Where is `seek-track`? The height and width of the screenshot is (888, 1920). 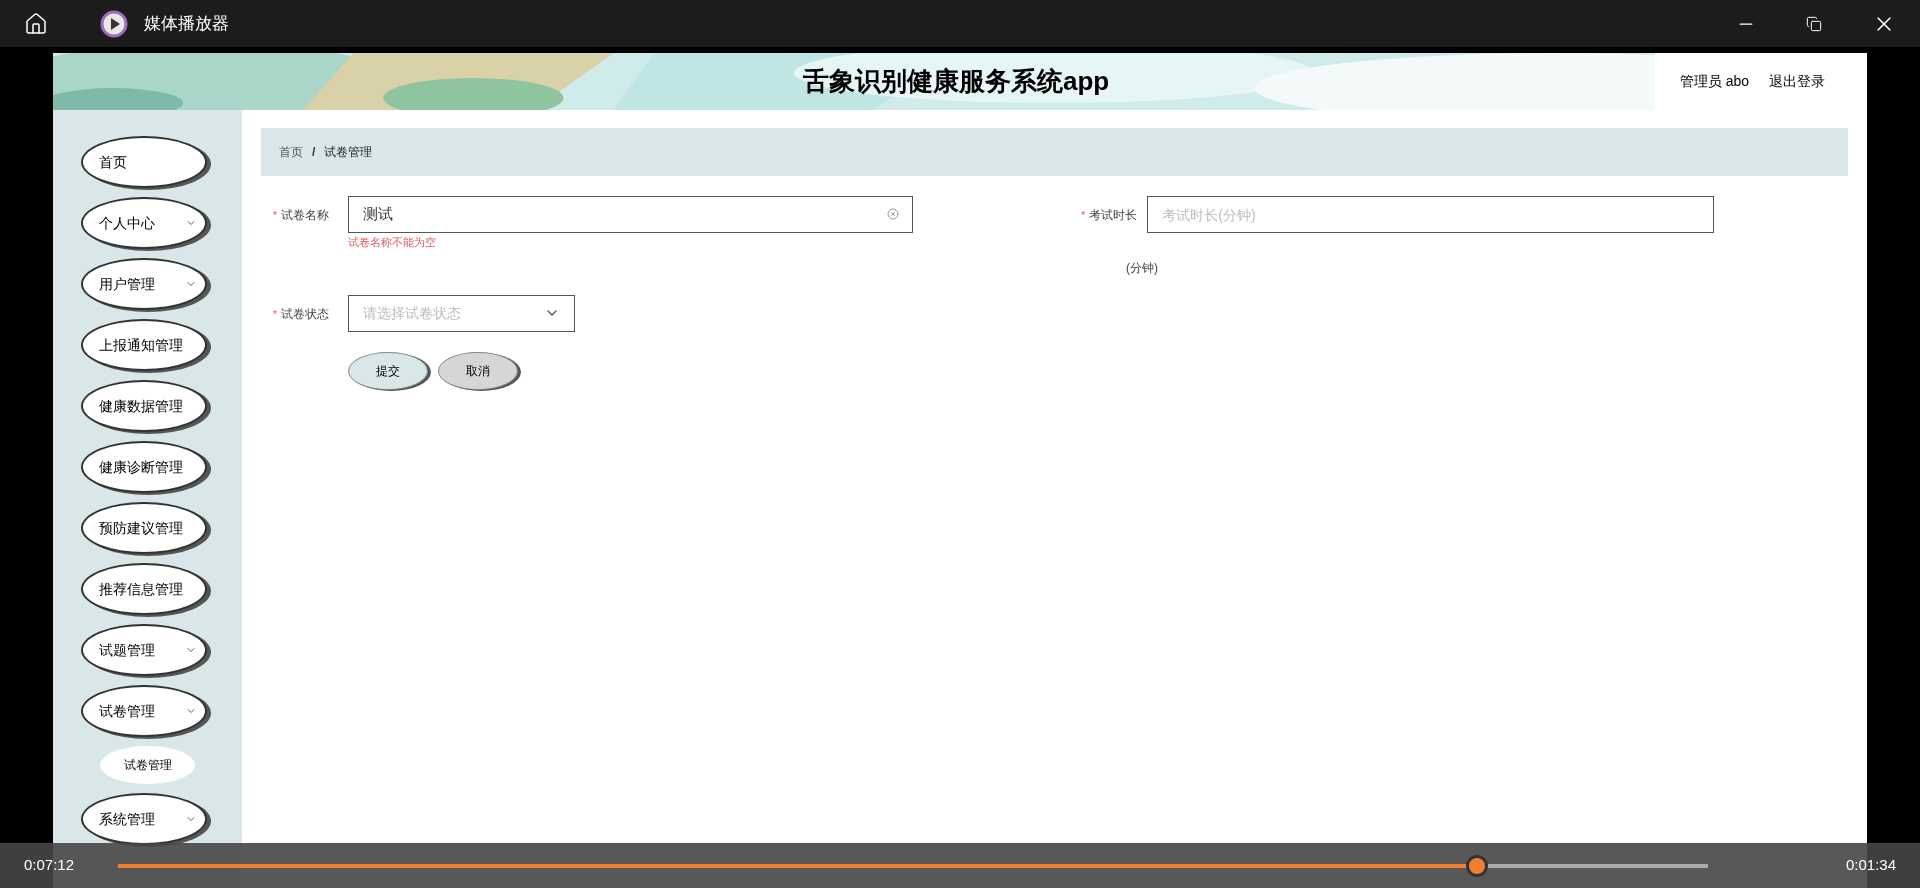 seek-track is located at coordinates (913, 865).